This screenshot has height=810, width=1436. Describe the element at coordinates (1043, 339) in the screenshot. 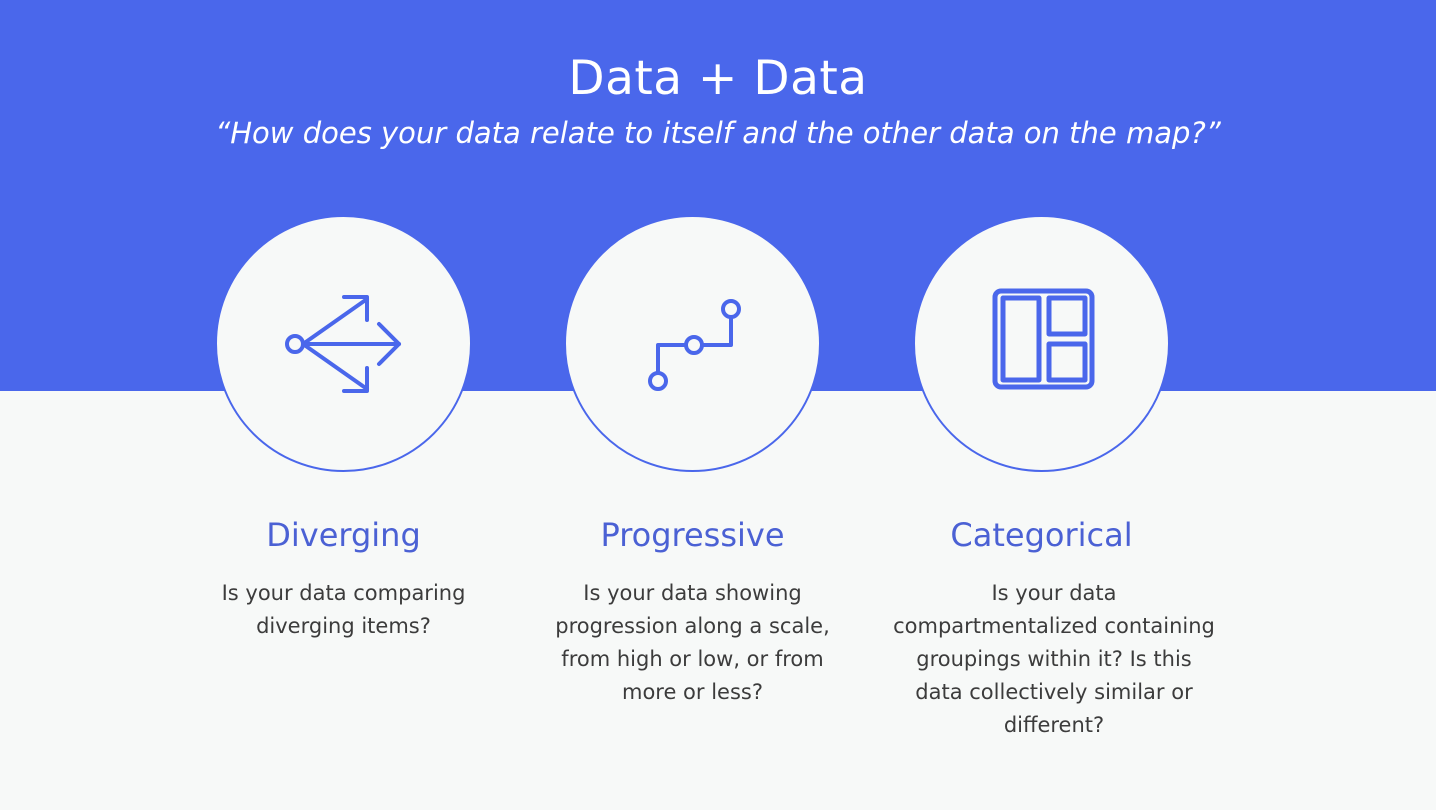

I see `categorical-grid-icon` at that location.